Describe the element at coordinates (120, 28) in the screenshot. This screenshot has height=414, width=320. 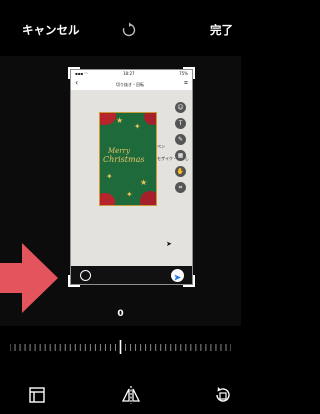
I see `top-toolbar: キャンセル 完了` at that location.